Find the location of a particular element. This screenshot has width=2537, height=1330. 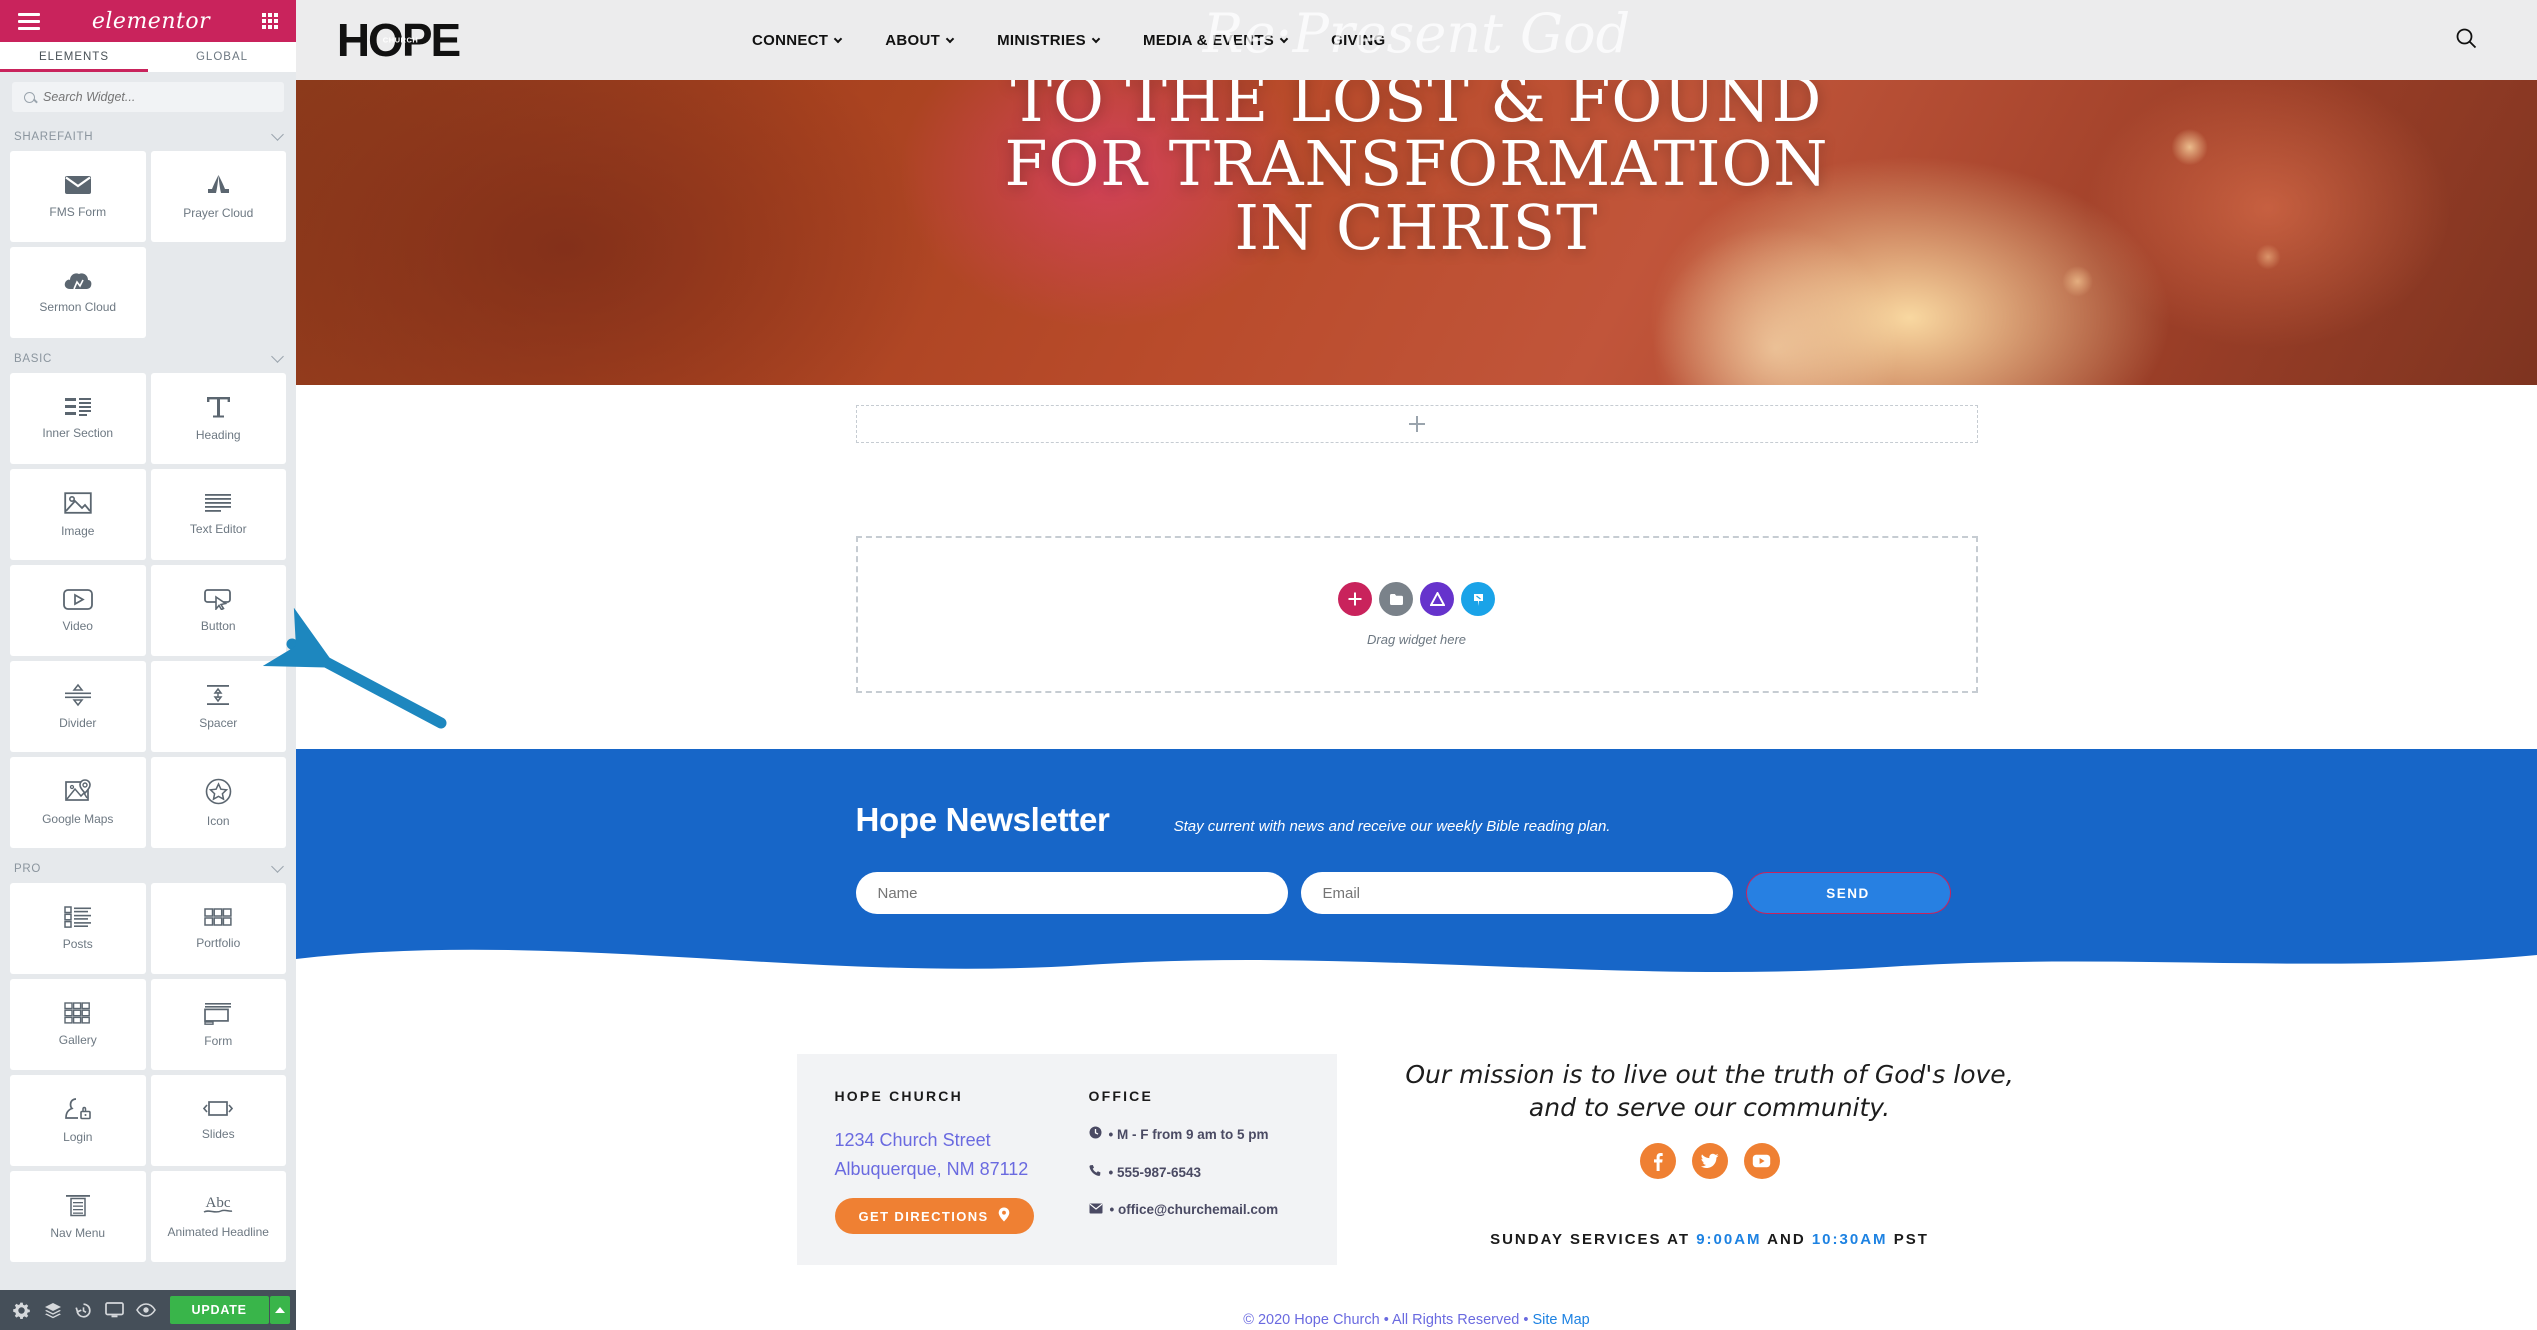

preview-eye-icon is located at coordinates (145, 1310).